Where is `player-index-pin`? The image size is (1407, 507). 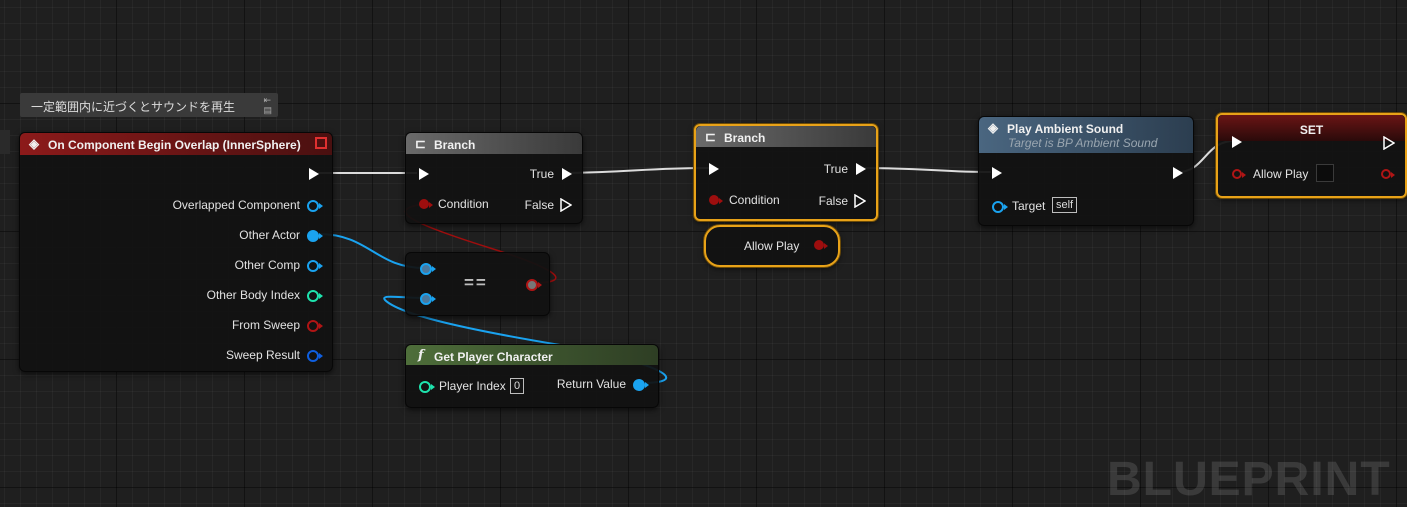
player-index-pin is located at coordinates (427, 387).